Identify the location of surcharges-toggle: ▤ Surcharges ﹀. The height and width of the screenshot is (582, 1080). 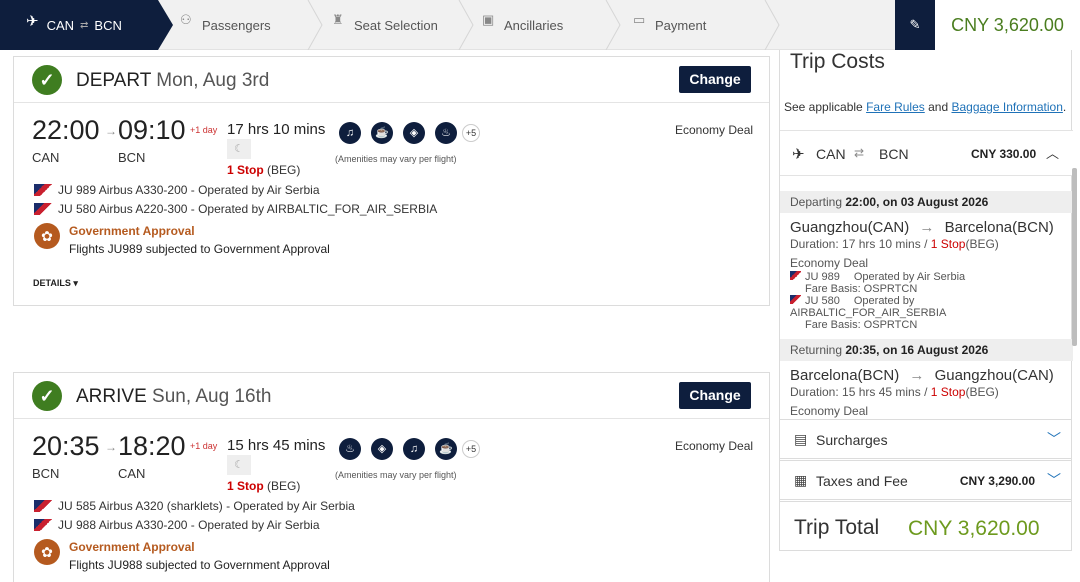
(925, 439).